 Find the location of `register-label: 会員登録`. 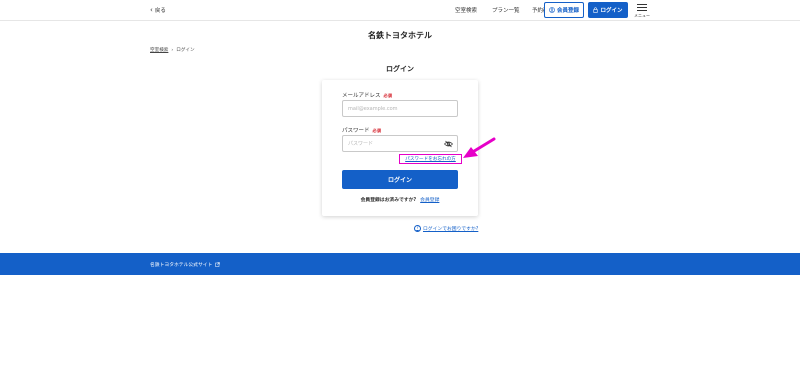

register-label: 会員登録 is located at coordinates (567, 11).